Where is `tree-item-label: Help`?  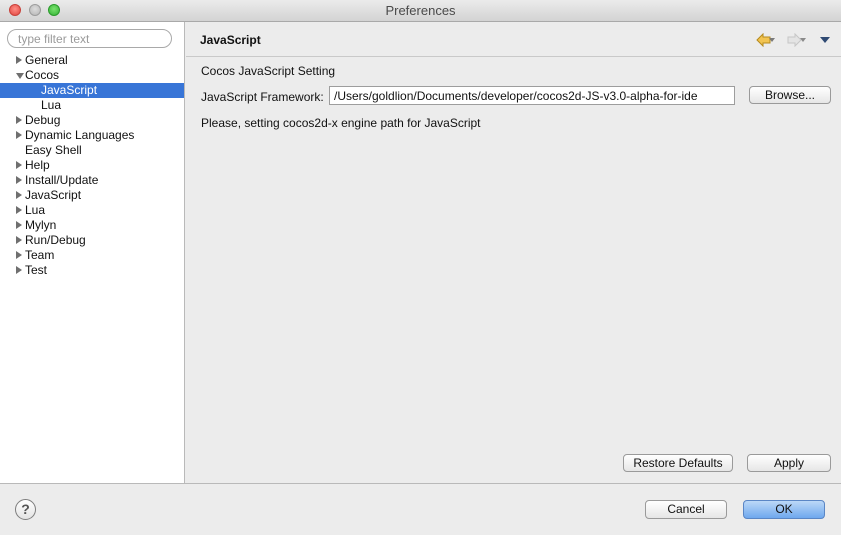
tree-item-label: Help is located at coordinates (37, 165).